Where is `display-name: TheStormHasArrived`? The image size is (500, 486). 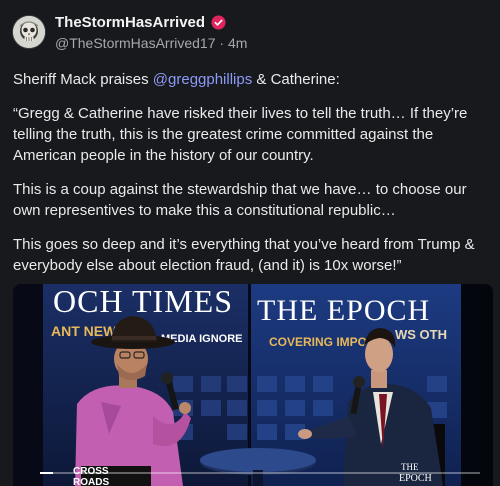
display-name: TheStormHasArrived is located at coordinates (130, 22).